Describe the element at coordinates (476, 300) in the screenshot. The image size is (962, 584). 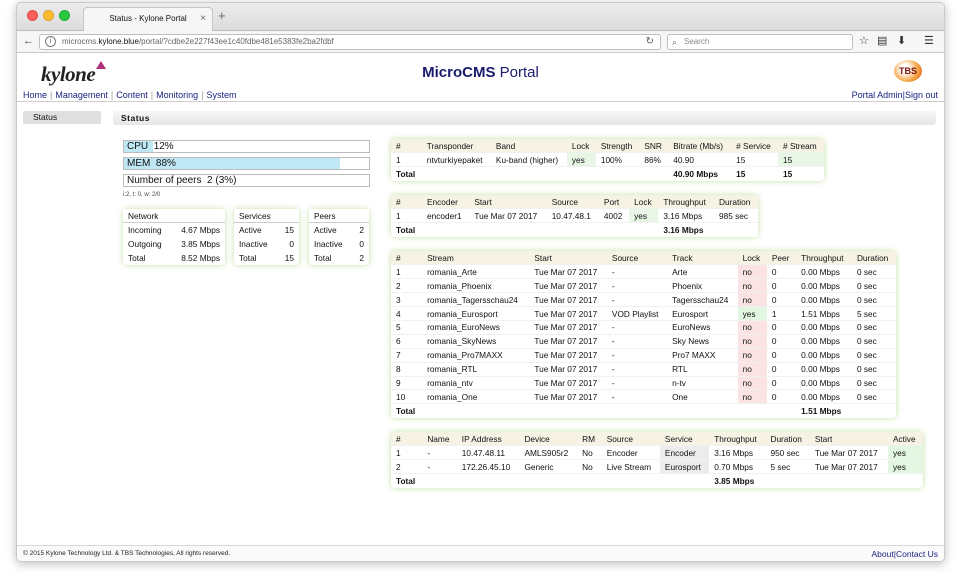
I see `stream-cell: romania_Tagersschau24` at that location.